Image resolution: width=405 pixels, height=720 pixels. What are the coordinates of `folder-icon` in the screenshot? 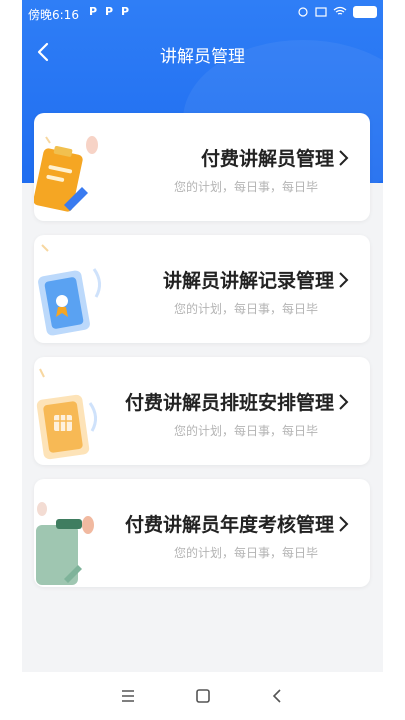 It's located at (65, 543).